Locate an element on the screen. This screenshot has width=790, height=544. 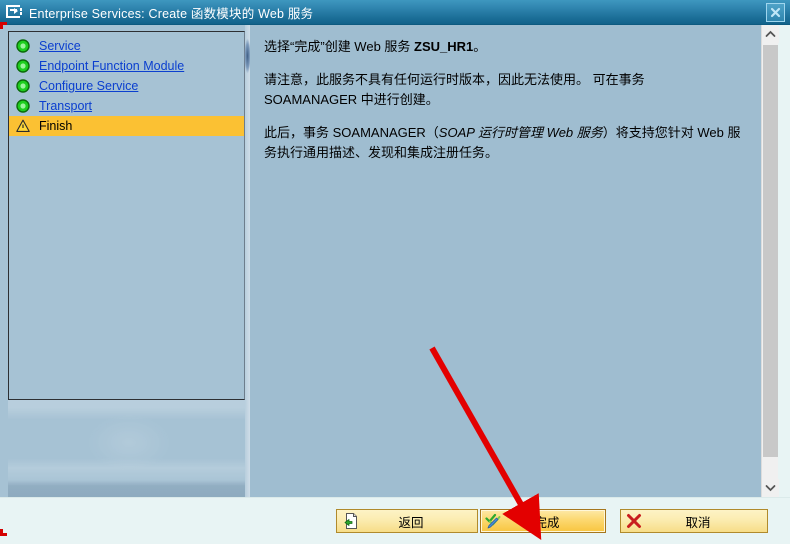
sidebar-item-configure-service: Configure Service is located at coordinates (126, 86).